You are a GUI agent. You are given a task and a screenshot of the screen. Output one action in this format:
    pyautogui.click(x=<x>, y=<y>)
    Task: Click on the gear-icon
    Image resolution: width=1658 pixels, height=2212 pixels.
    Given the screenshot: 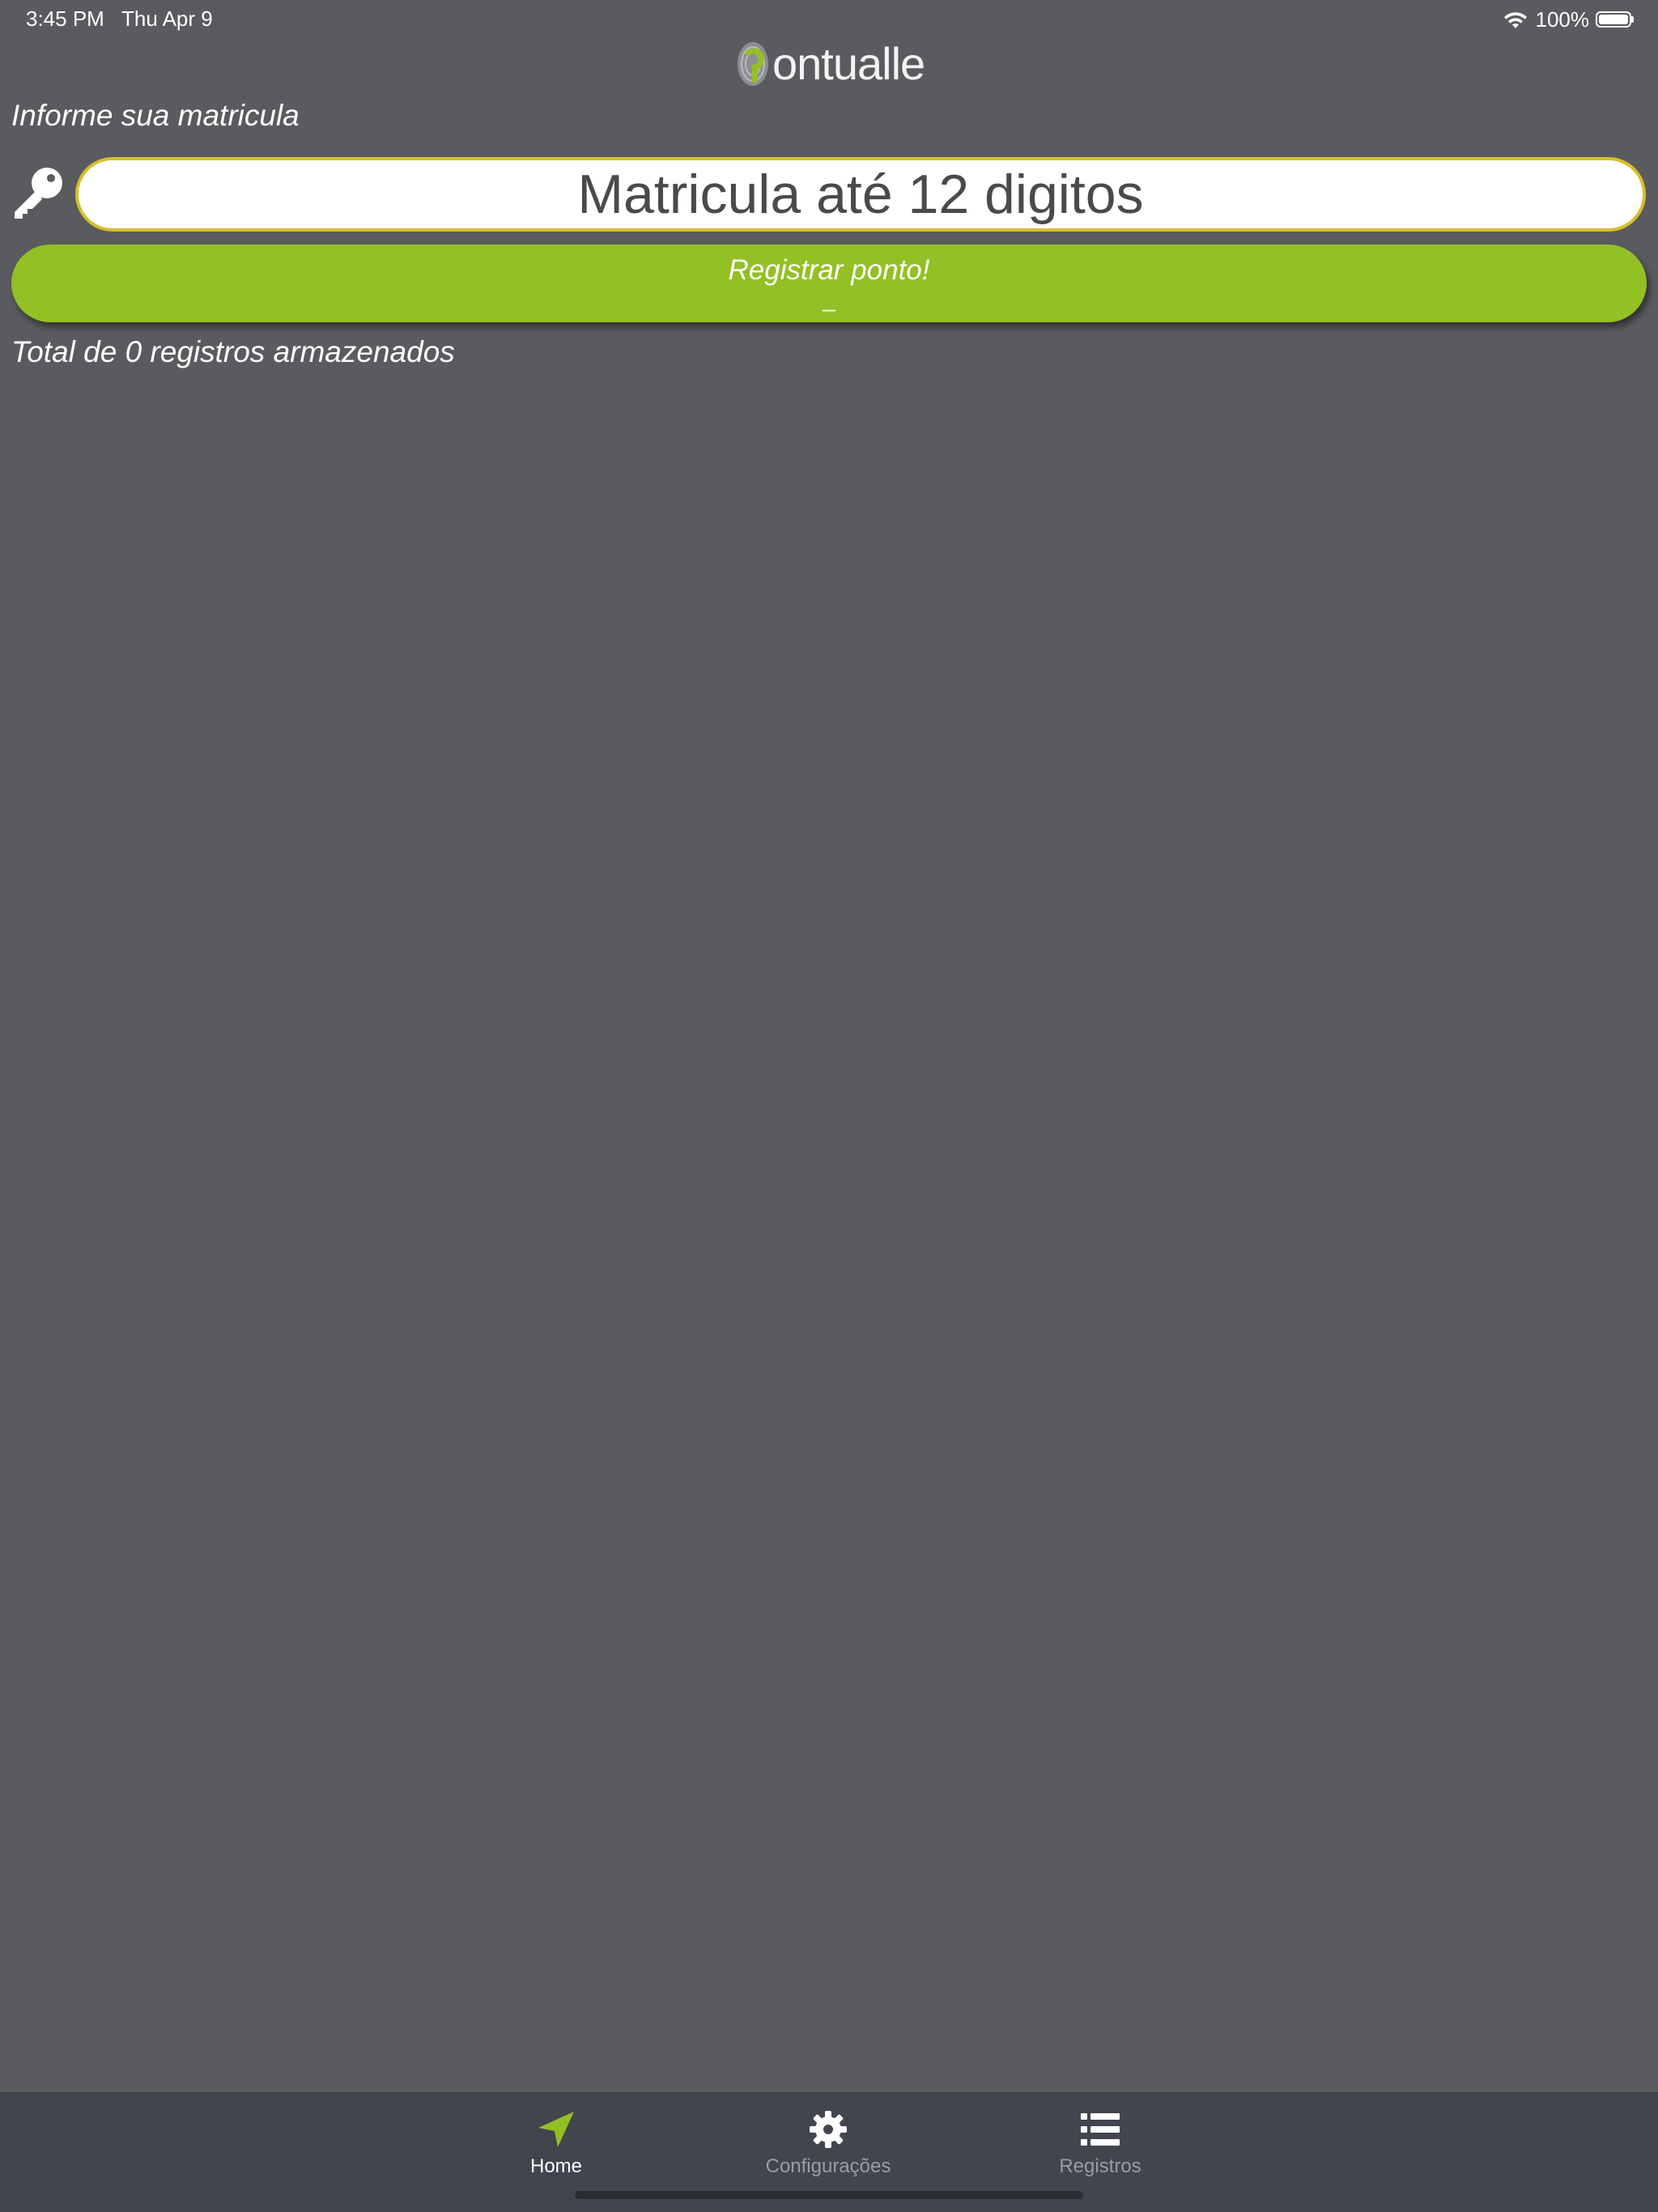 What is the action you would take?
    pyautogui.click(x=828, y=2130)
    